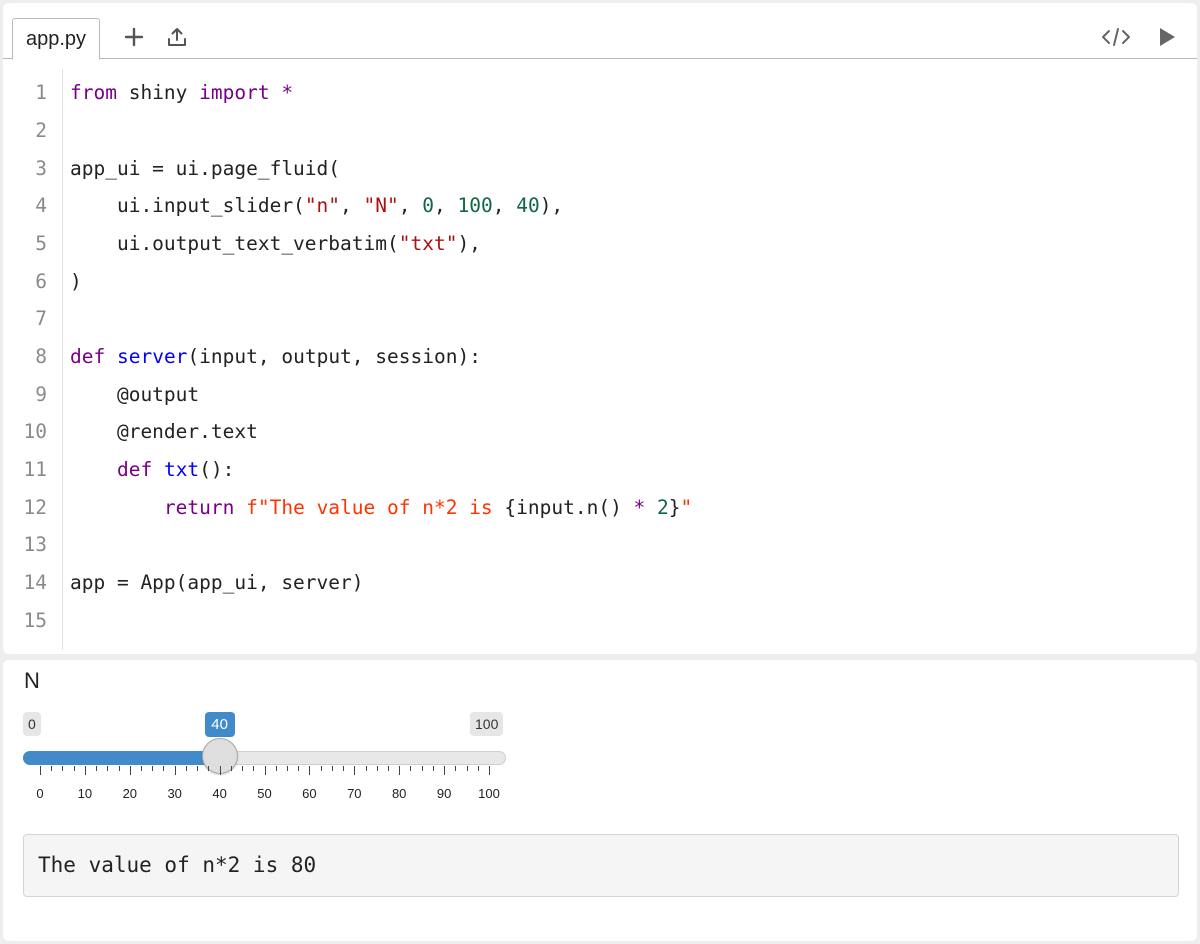 Image resolution: width=1200 pixels, height=944 pixels. I want to click on code-token: "txt", so click(428, 243).